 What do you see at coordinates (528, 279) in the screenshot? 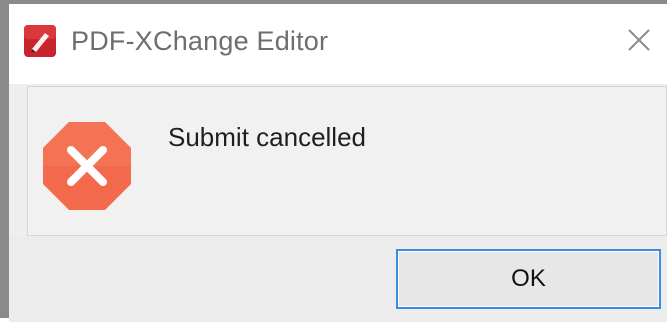
I see `ok-button: OK` at bounding box center [528, 279].